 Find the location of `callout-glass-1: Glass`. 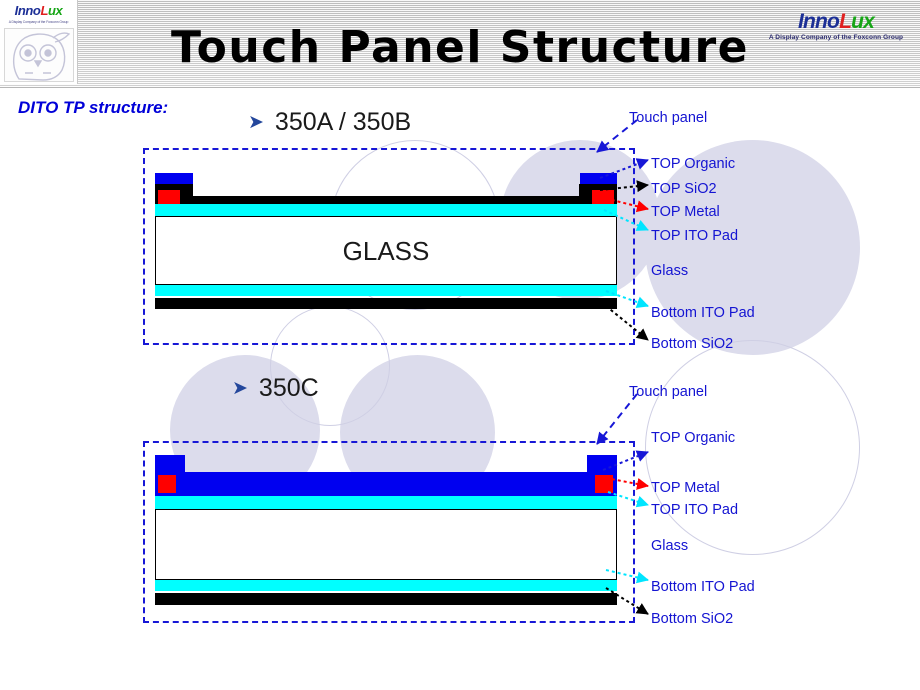

callout-glass-1: Glass is located at coordinates (670, 271).